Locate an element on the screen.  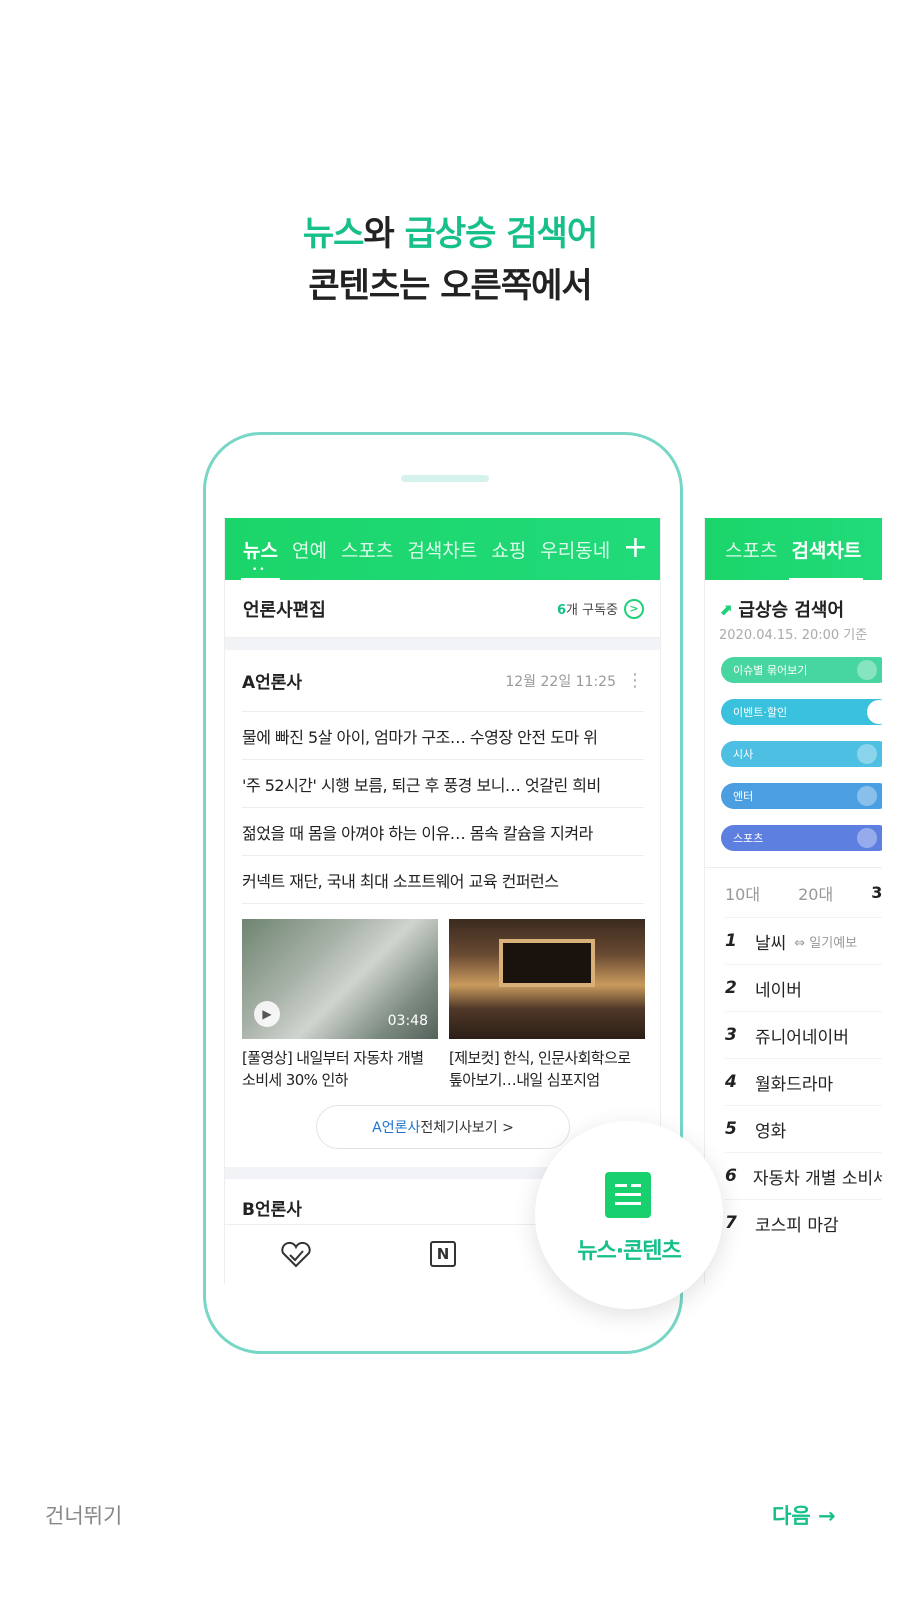
news-list-icon is located at coordinates (628, 1195).